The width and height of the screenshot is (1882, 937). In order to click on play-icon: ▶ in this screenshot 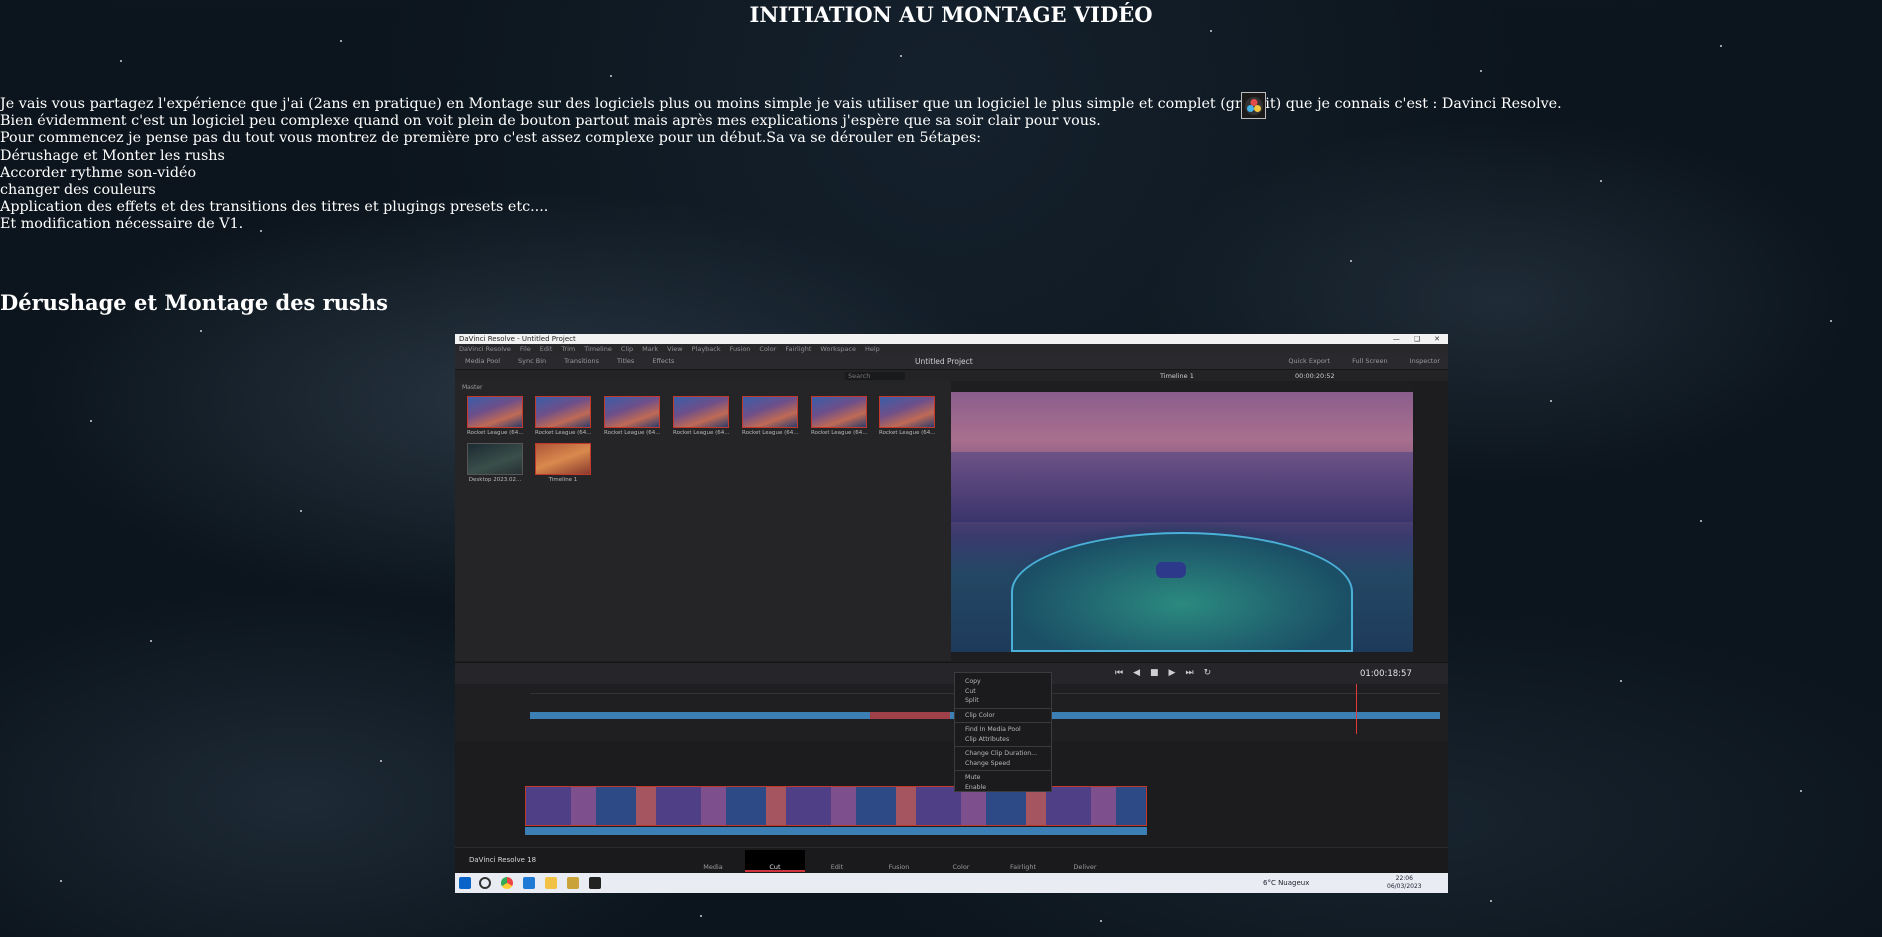, I will do `click(1172, 673)`.